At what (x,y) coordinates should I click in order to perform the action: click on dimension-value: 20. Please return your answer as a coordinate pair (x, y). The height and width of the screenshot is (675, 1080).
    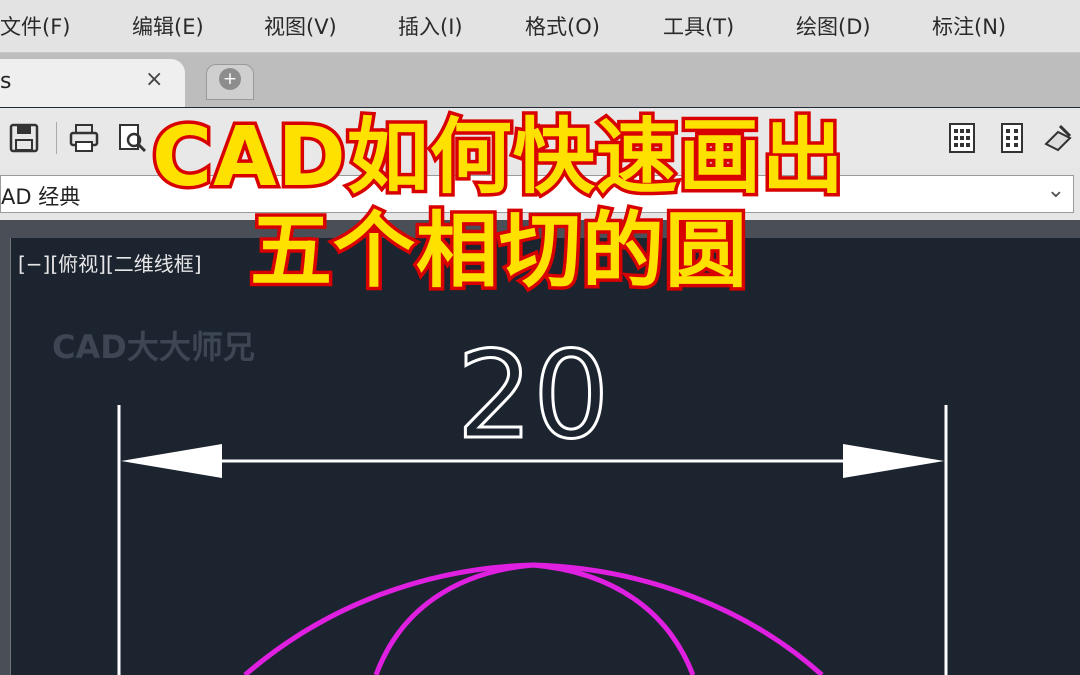
    Looking at the image, I should click on (533, 396).